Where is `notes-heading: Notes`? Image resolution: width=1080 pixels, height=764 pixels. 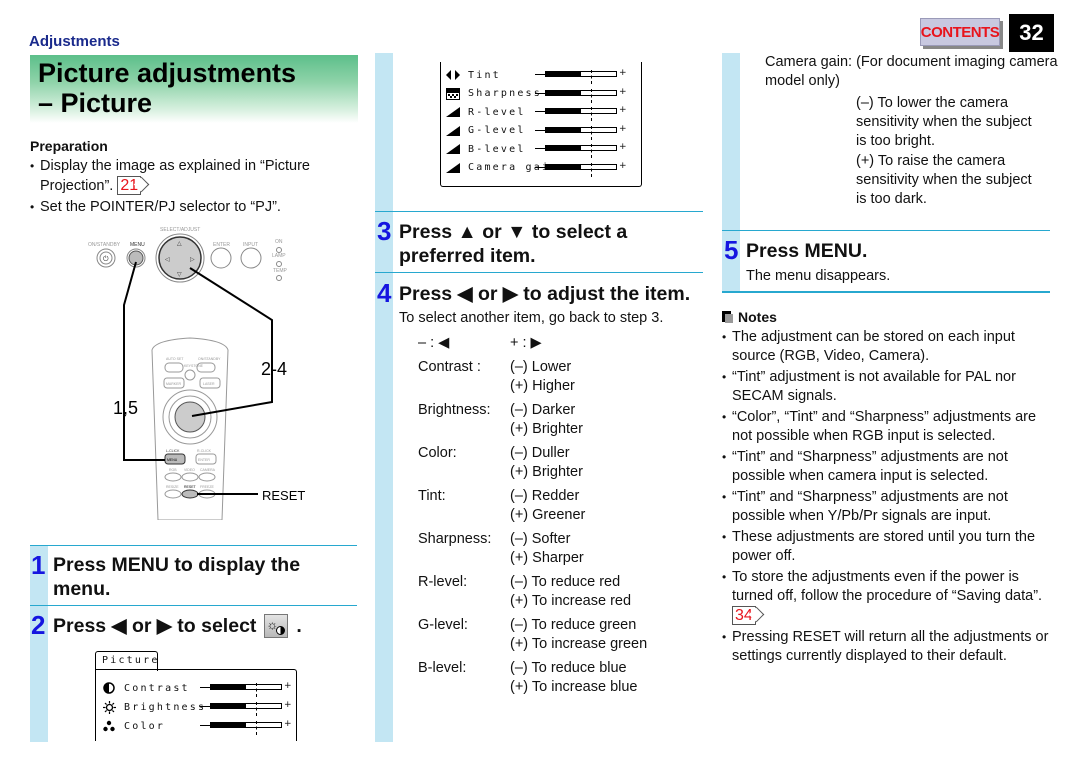 notes-heading: Notes is located at coordinates (749, 317).